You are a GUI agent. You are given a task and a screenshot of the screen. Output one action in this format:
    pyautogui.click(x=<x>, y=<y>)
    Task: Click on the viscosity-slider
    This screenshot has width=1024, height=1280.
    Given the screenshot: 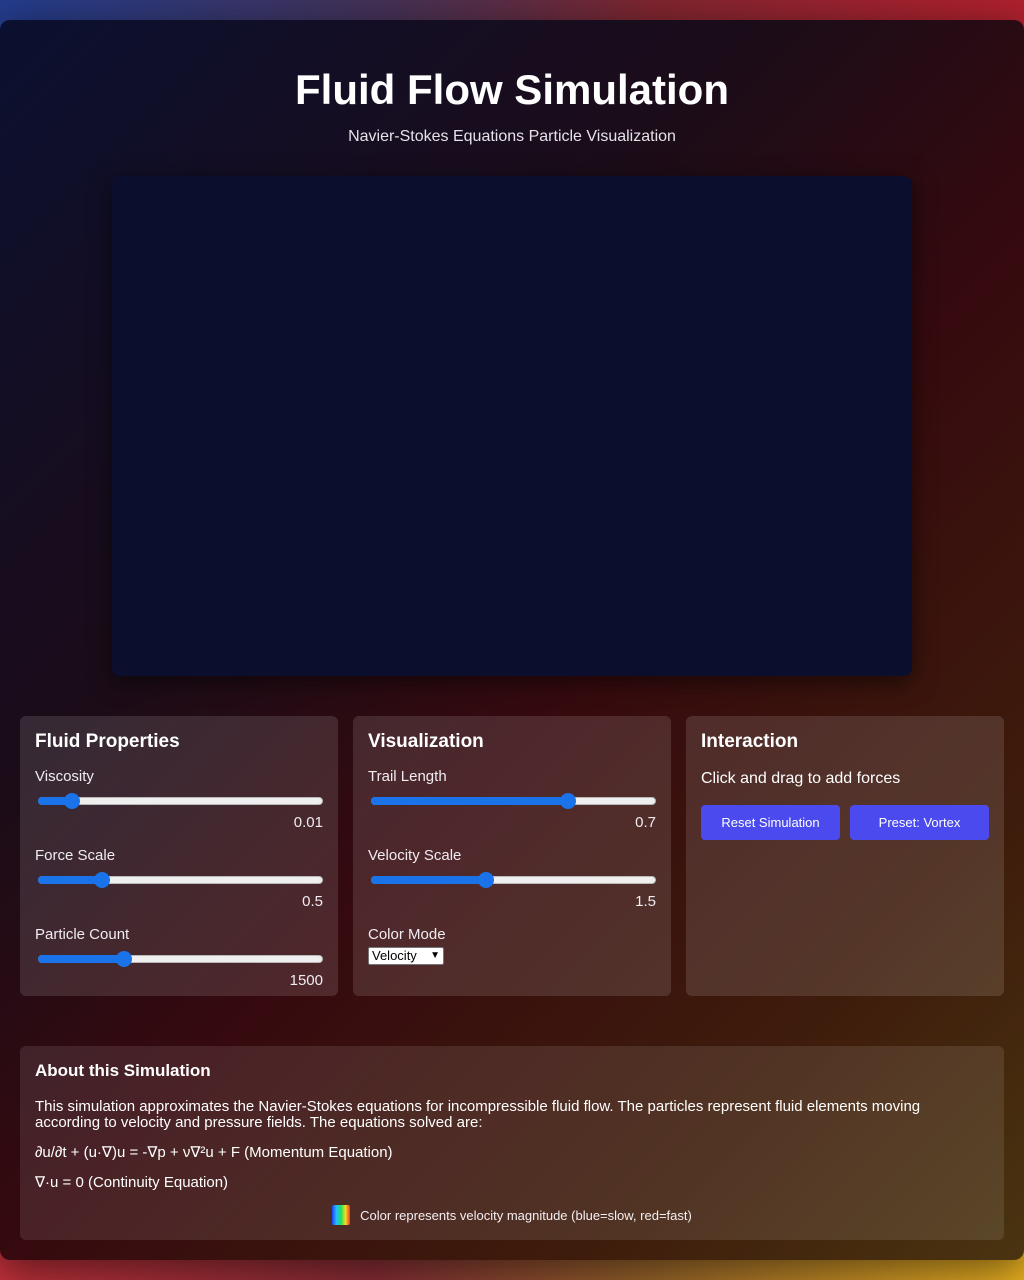 What is the action you would take?
    pyautogui.click(x=180, y=801)
    